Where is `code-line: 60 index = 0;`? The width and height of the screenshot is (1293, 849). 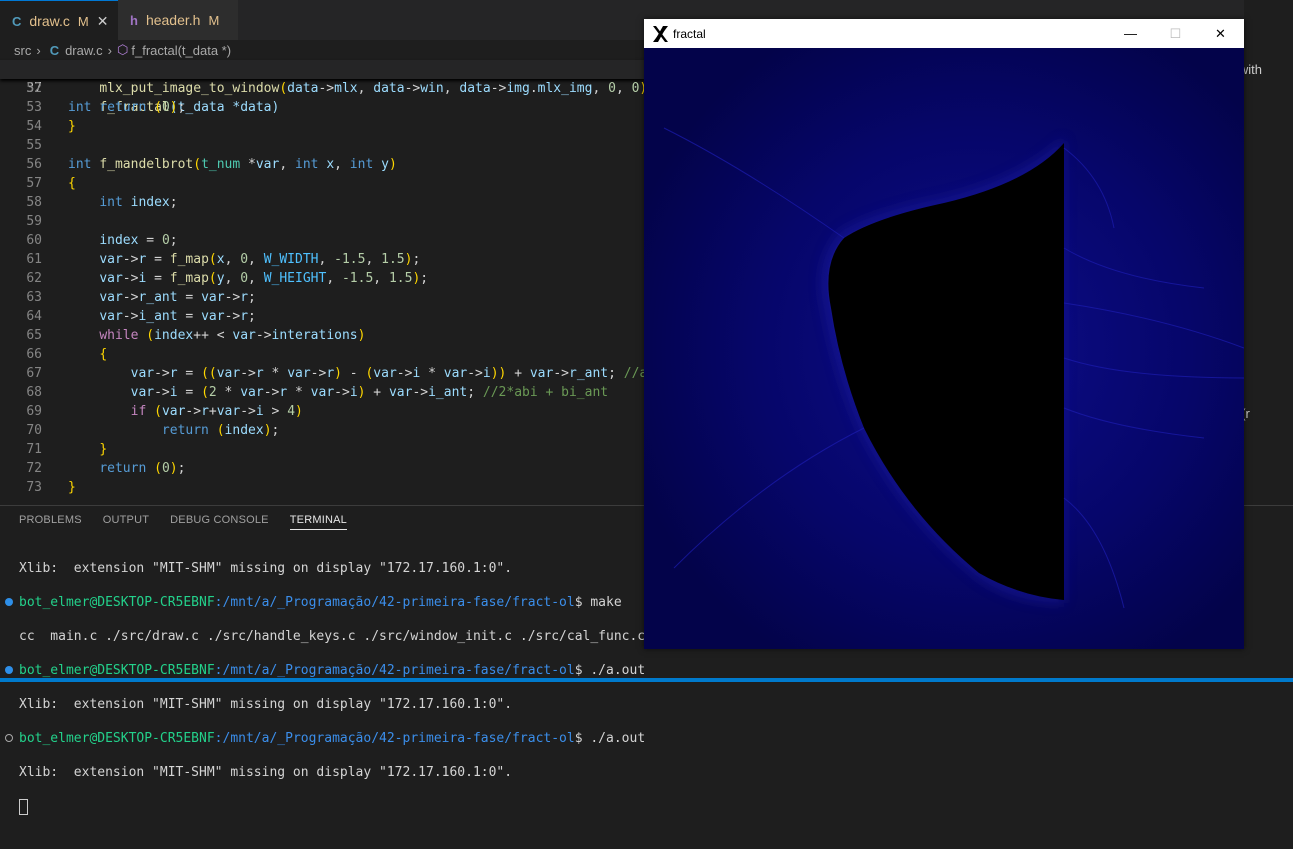
code-line: 60 index = 0; is located at coordinates (322, 240).